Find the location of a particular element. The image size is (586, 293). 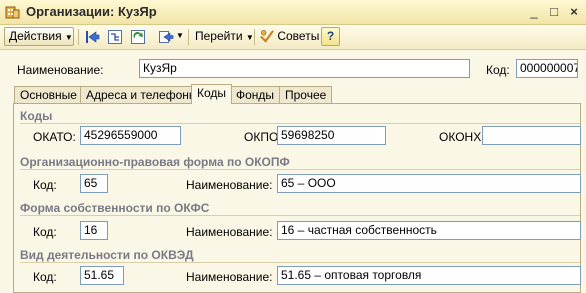

okfs-section-title: Форма собственности по ОКФС is located at coordinates (115, 208).